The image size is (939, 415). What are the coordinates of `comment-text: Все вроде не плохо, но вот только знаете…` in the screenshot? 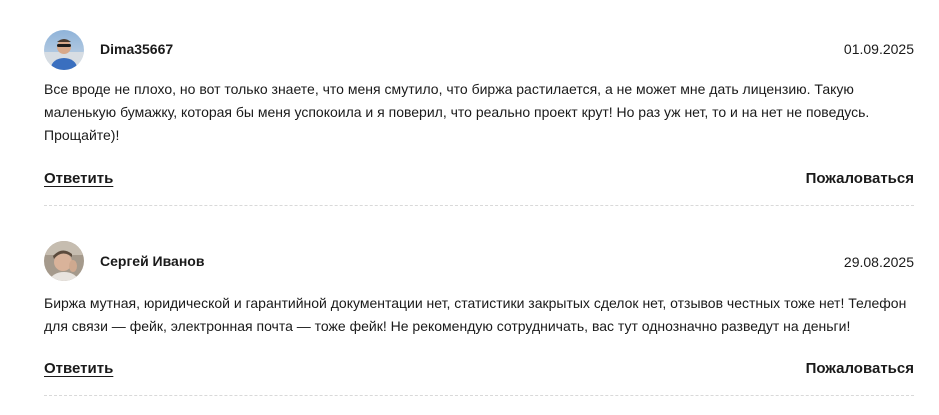 It's located at (457, 112).